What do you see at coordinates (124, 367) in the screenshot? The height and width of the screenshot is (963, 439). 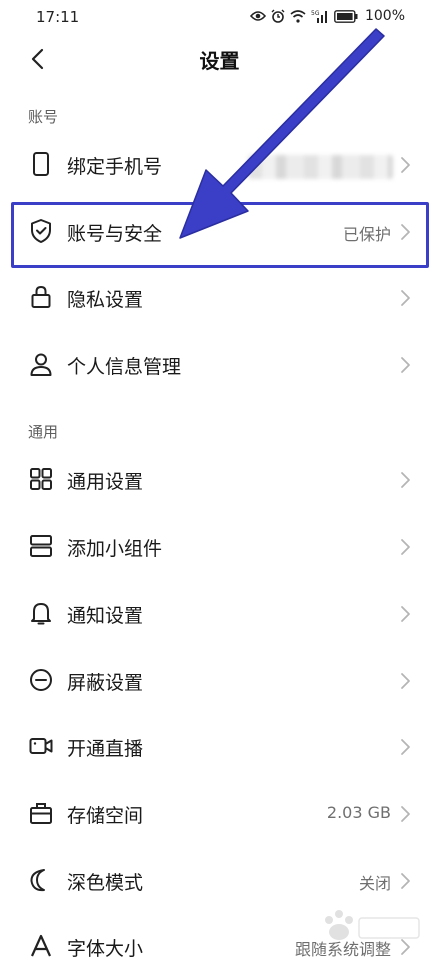 I see `settings-row-label: 个人信息管理` at bounding box center [124, 367].